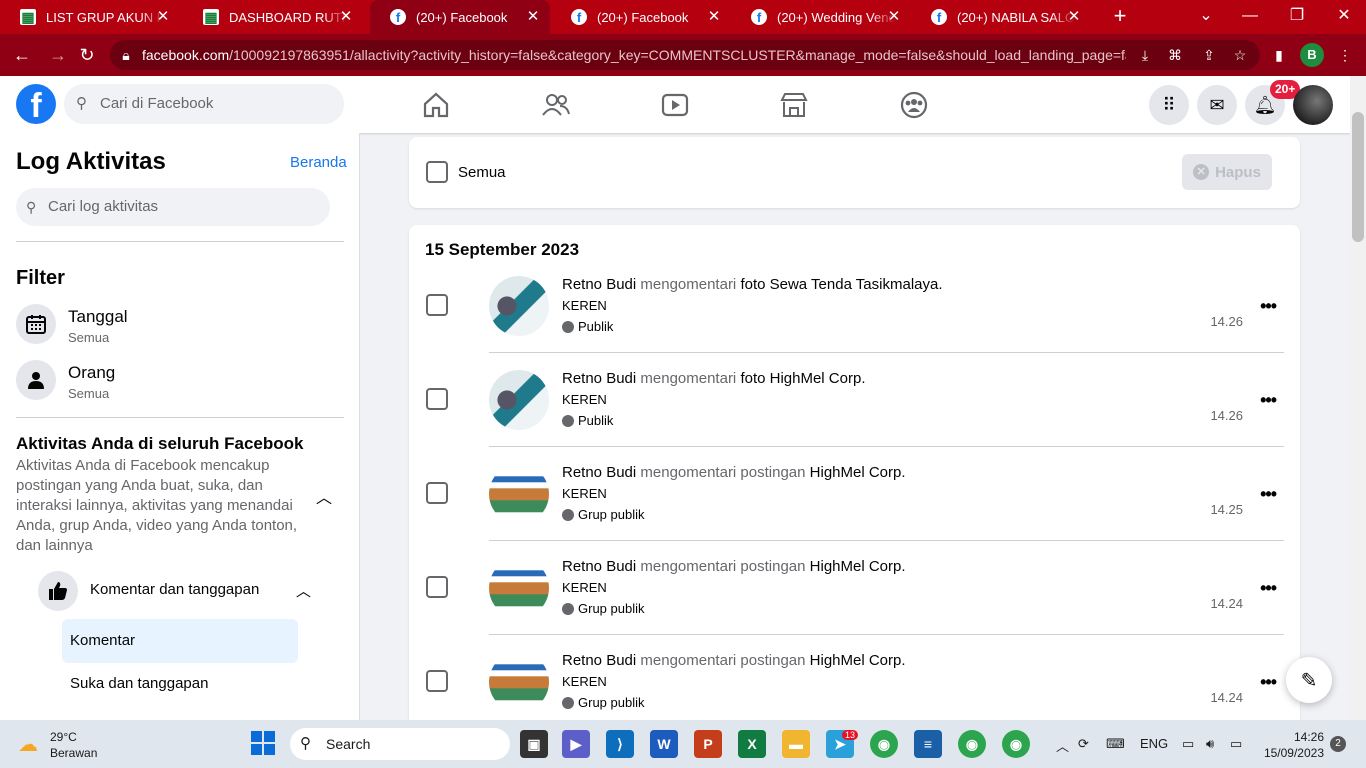 The height and width of the screenshot is (768, 1366). Describe the element at coordinates (708, 744) in the screenshot. I see `powerpoint-icon: P` at that location.